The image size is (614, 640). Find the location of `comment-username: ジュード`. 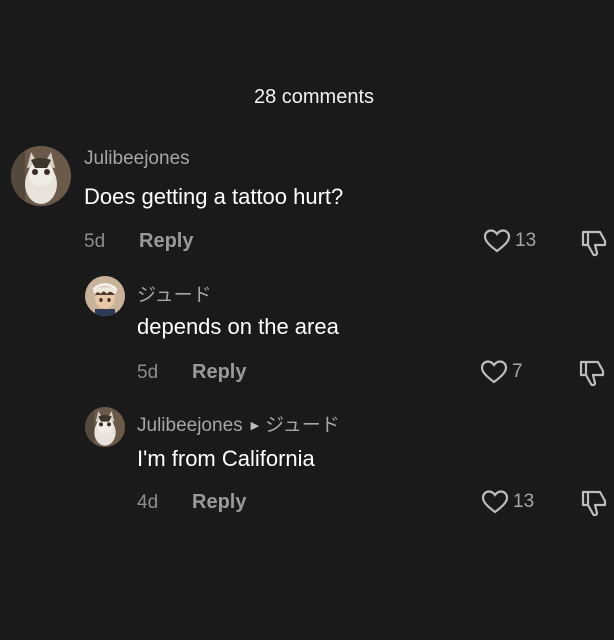

comment-username: ジュード is located at coordinates (174, 293).